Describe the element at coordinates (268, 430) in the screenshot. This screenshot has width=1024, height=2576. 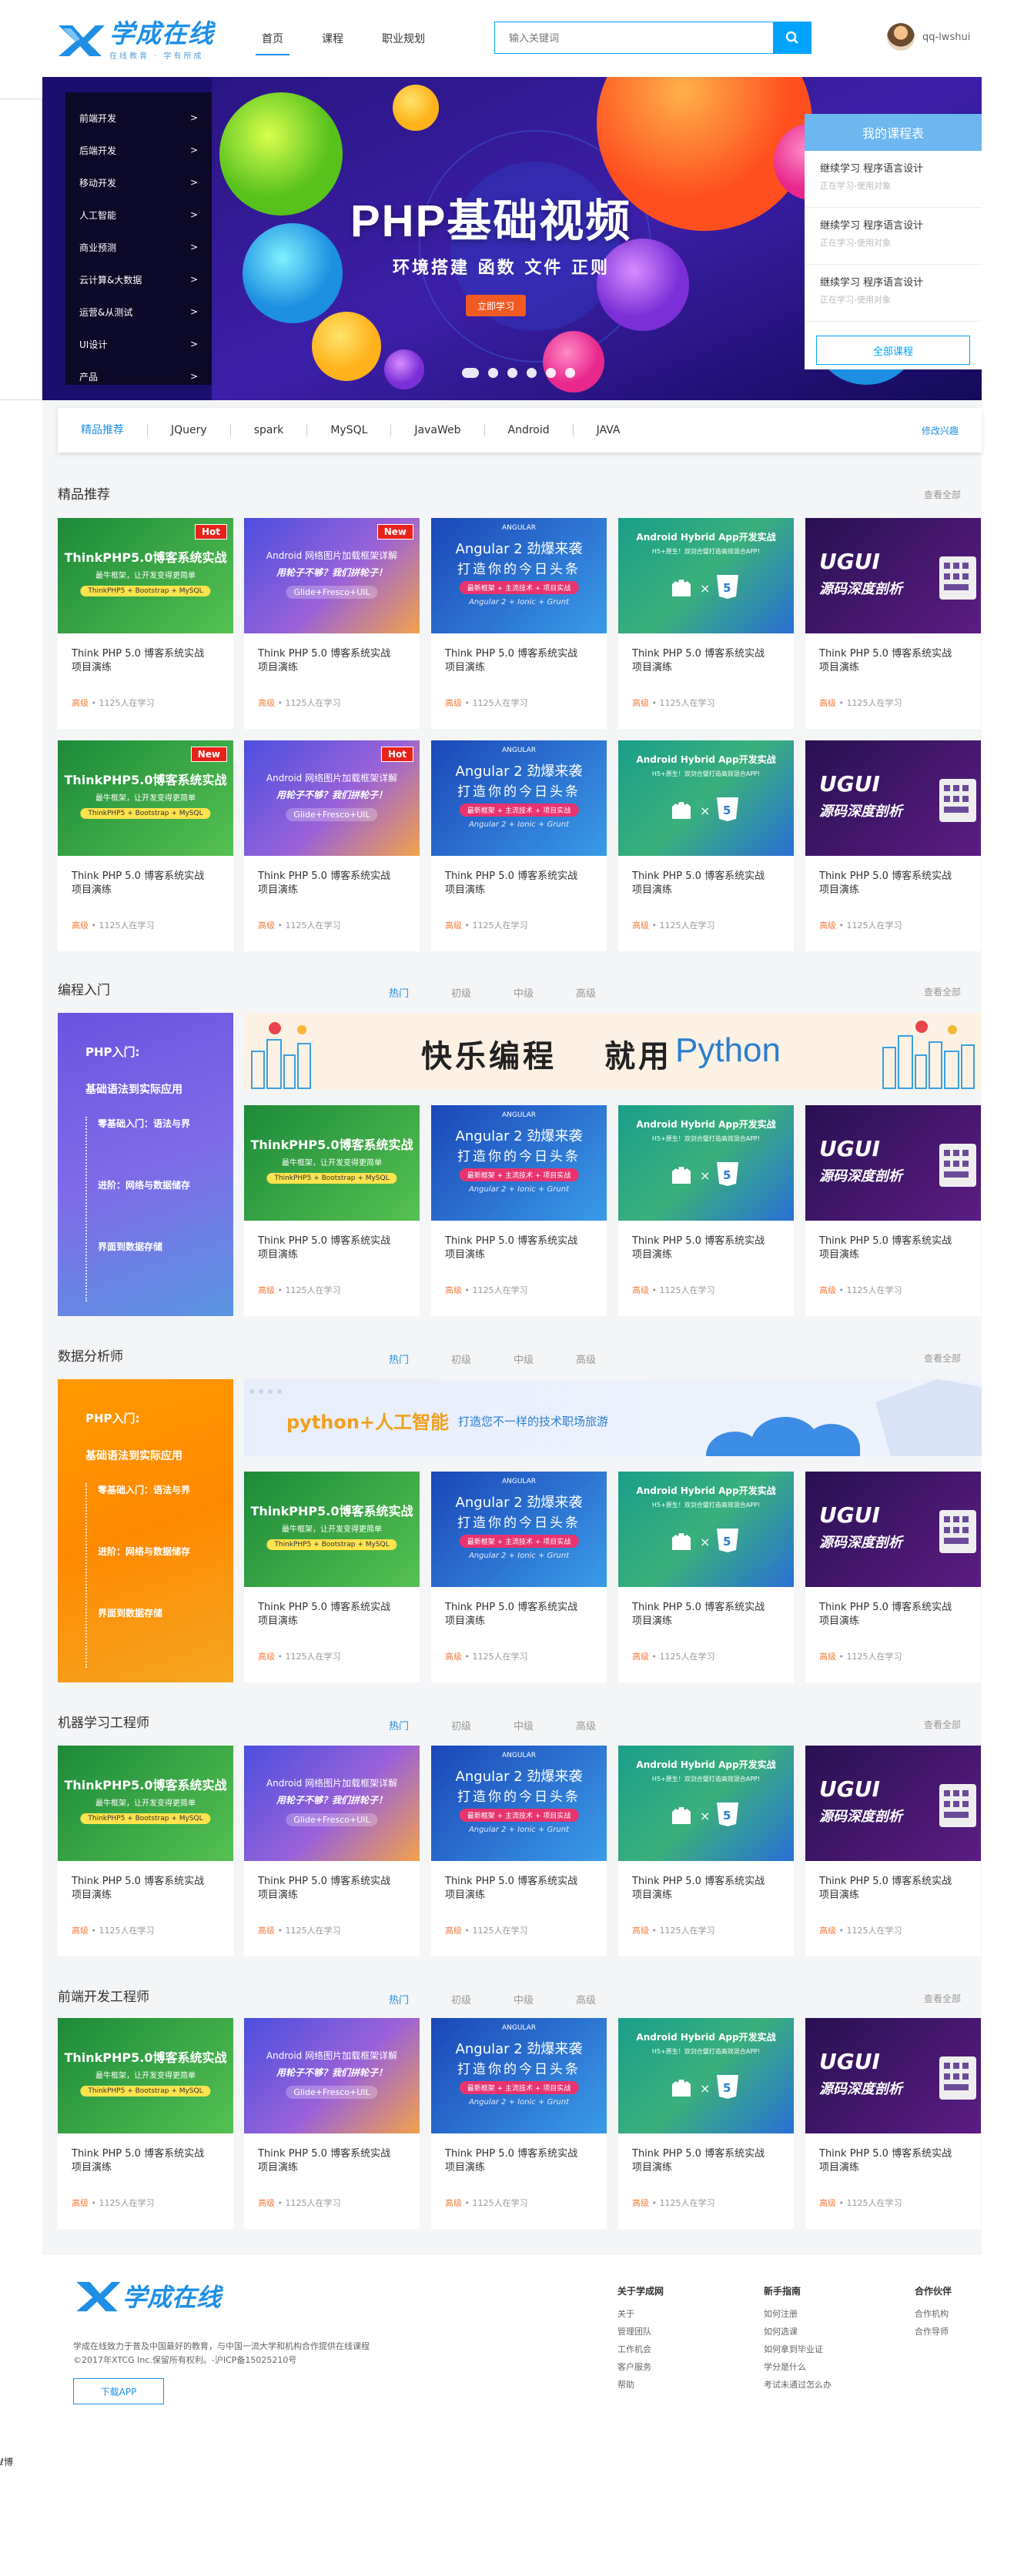
I see `tab-spark: spark` at that location.